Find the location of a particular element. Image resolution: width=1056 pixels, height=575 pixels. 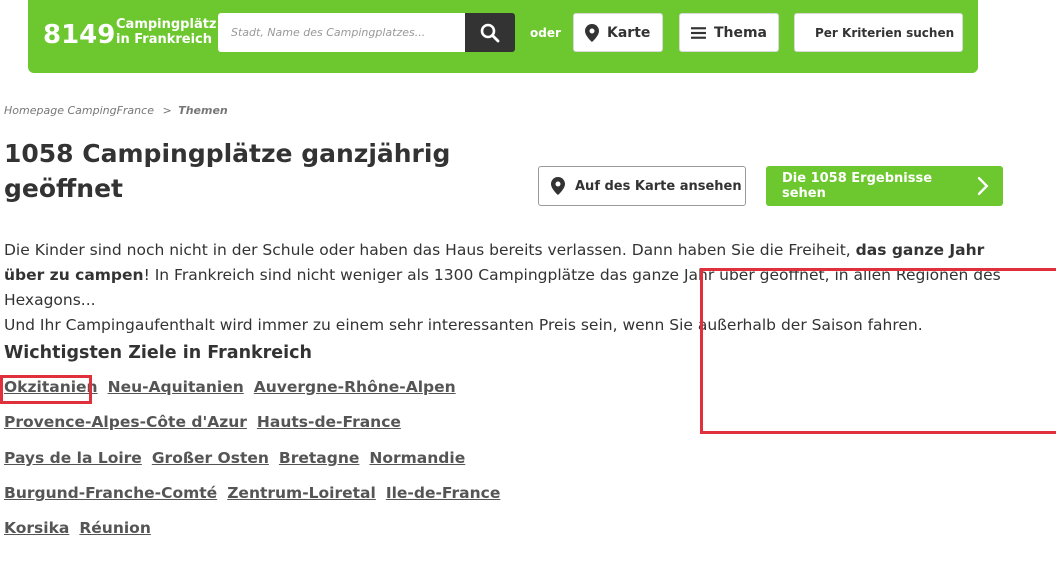

search-input is located at coordinates (342, 32).